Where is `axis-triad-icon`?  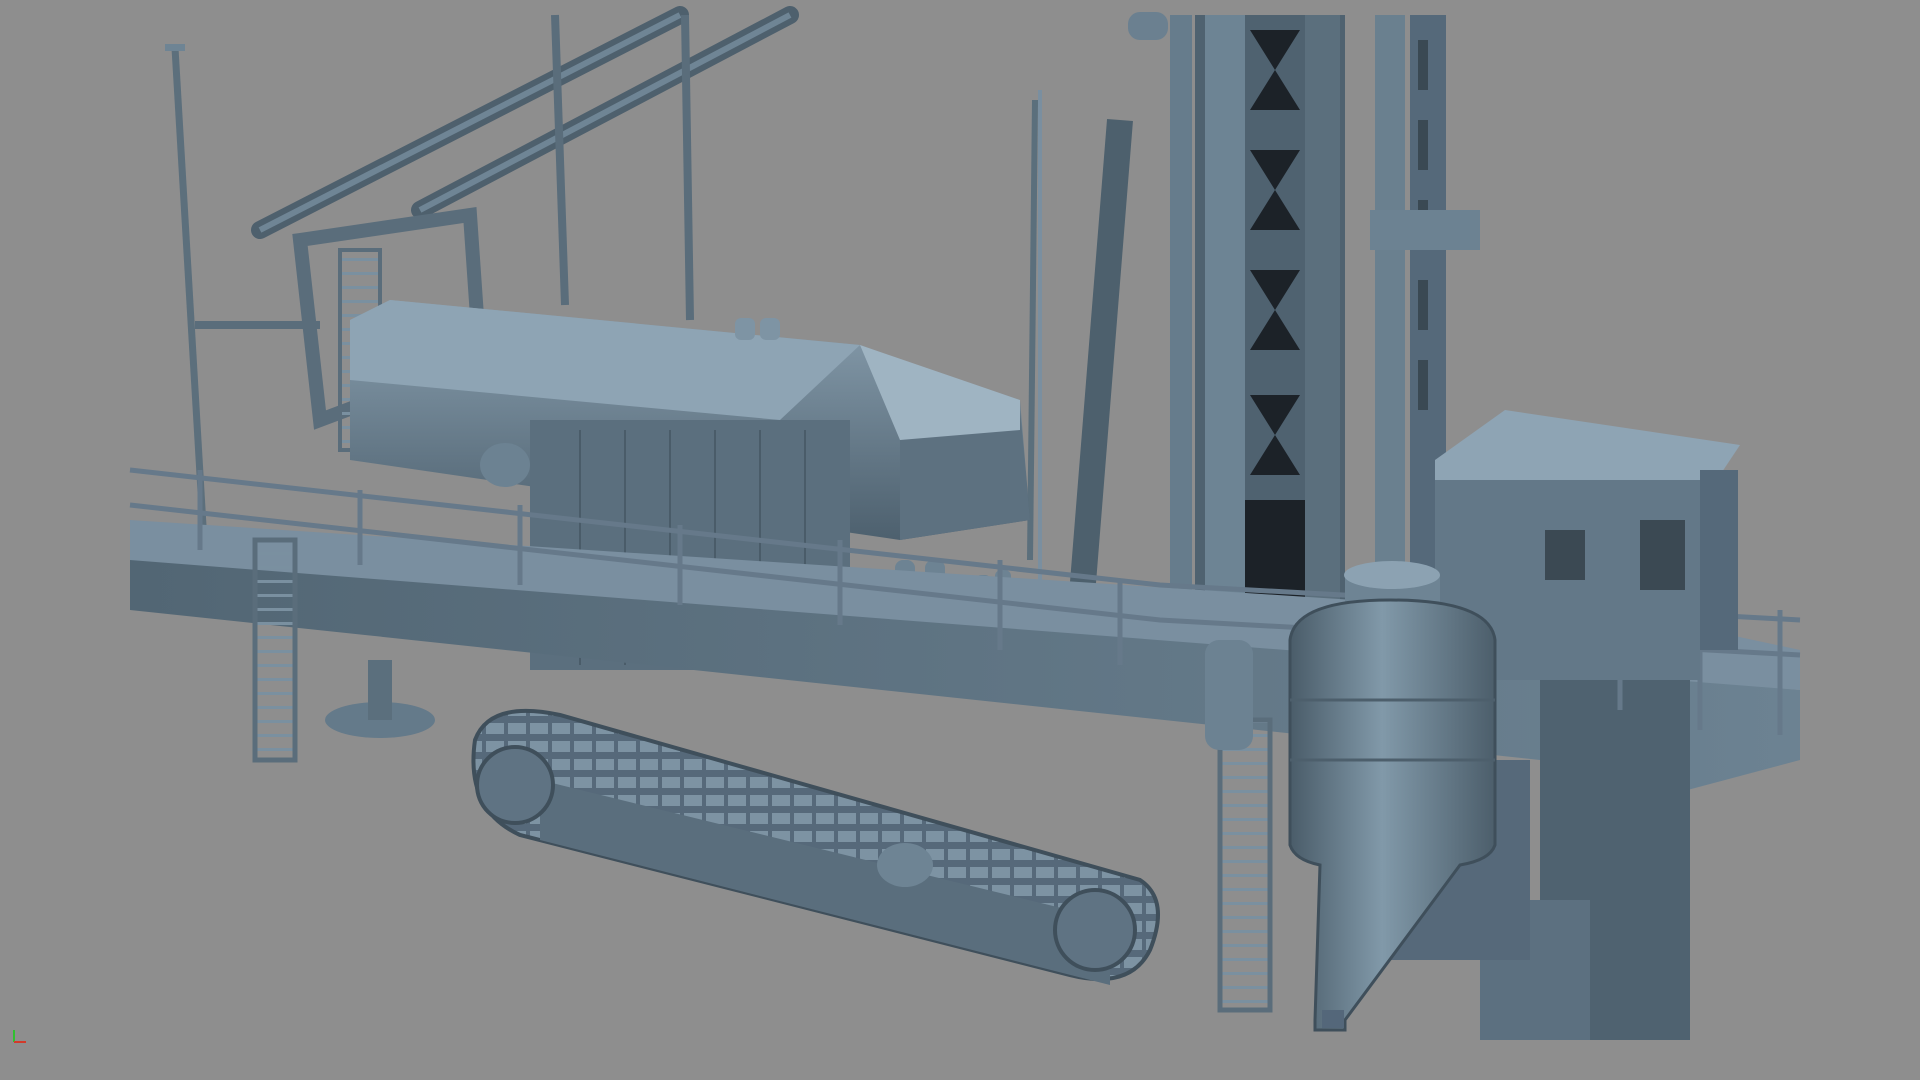 axis-triad-icon is located at coordinates (20, 1036).